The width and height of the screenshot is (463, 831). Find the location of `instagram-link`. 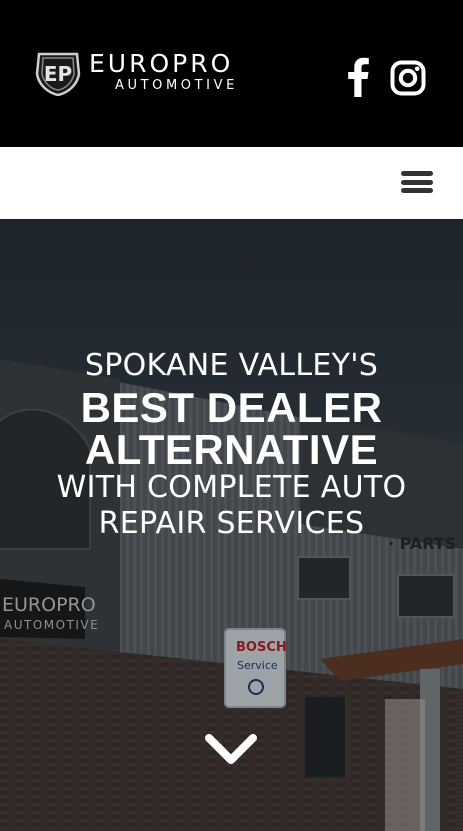

instagram-link is located at coordinates (408, 78).